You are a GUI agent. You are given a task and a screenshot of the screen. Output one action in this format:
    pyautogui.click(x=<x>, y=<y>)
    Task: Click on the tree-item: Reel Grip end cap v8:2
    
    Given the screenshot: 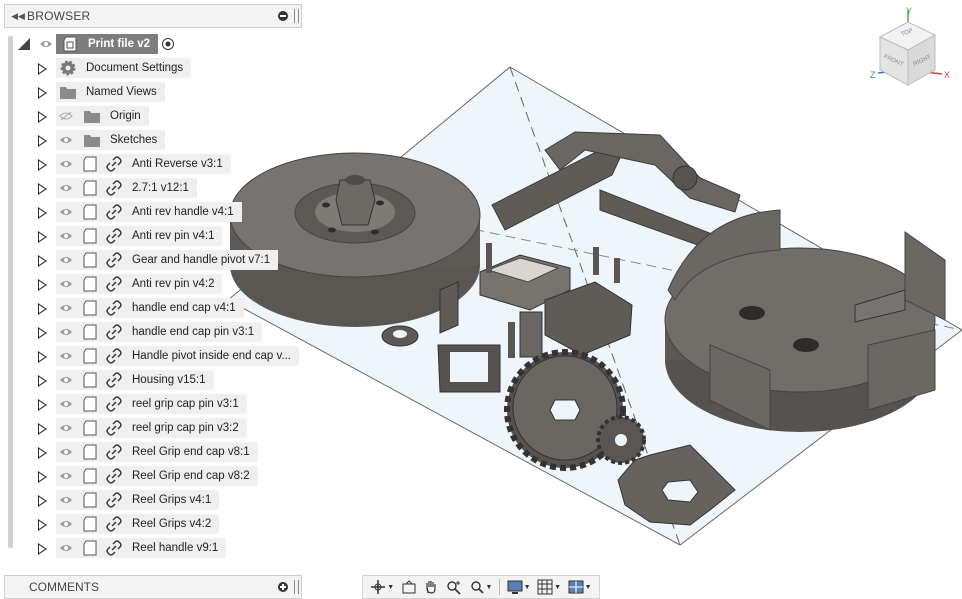 What is the action you would take?
    pyautogui.click(x=148, y=476)
    